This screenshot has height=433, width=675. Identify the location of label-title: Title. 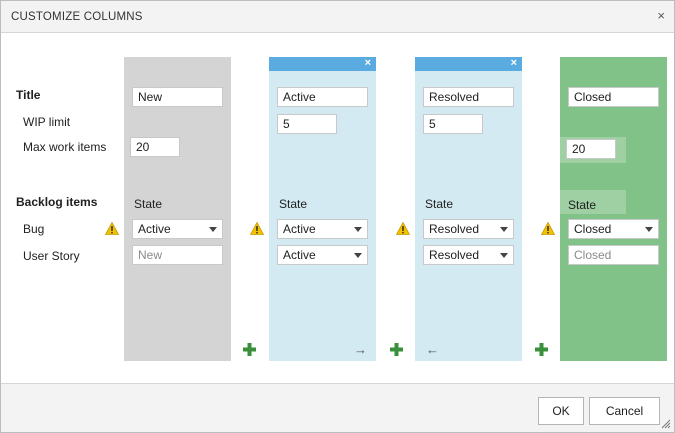
(28, 95).